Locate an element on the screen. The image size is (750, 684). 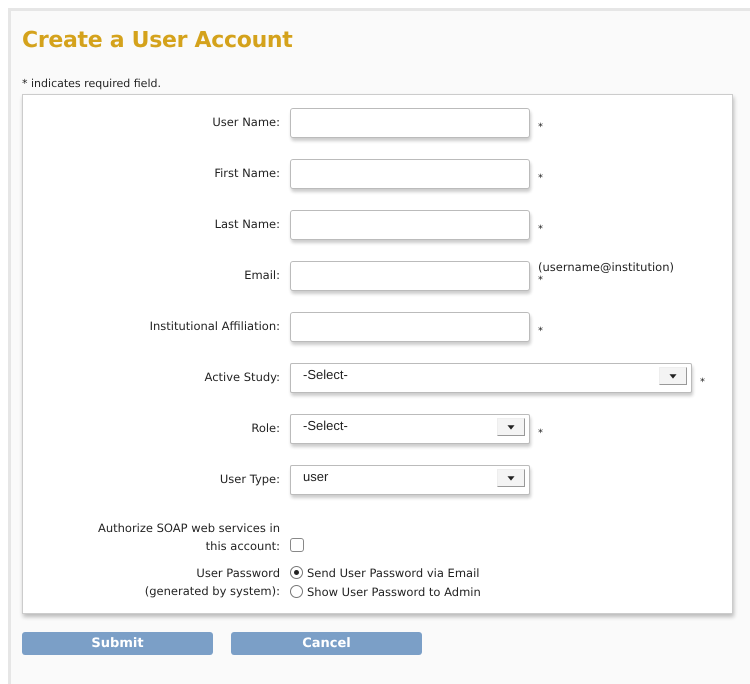
field-label: Active Study: is located at coordinates (242, 377).